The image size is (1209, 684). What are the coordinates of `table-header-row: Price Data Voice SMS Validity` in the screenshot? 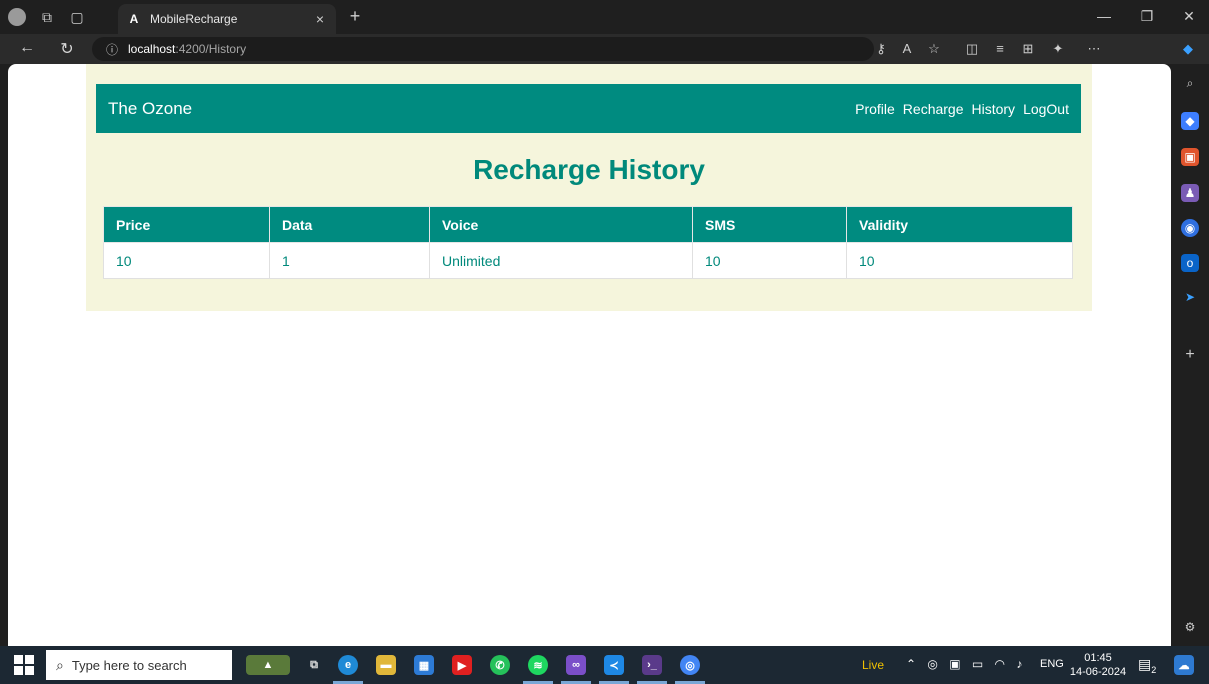 It's located at (588, 224).